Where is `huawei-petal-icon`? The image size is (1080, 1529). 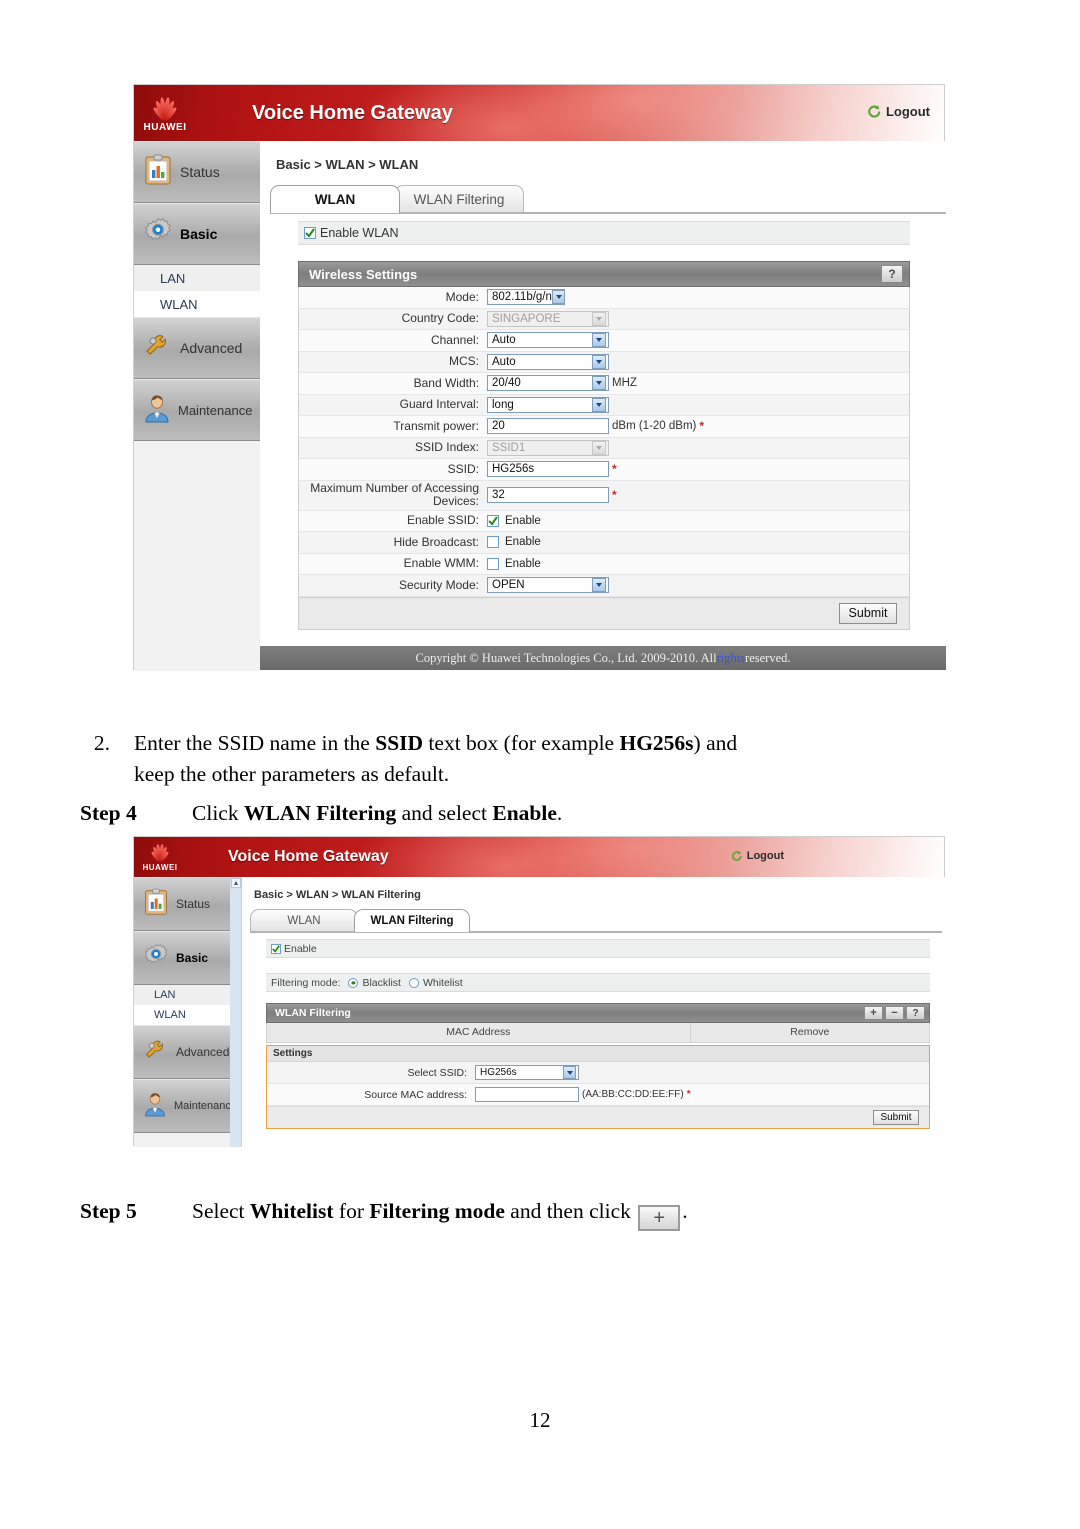
huawei-petal-icon is located at coordinates (160, 852).